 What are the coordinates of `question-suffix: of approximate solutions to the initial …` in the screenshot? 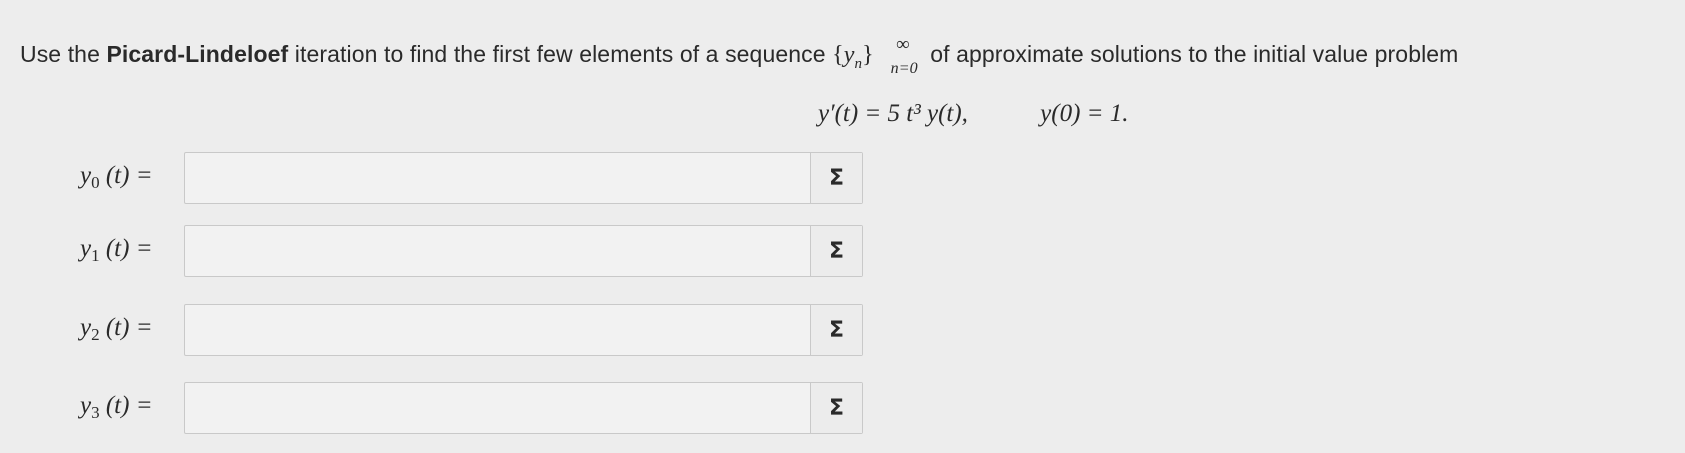 It's located at (1191, 54).